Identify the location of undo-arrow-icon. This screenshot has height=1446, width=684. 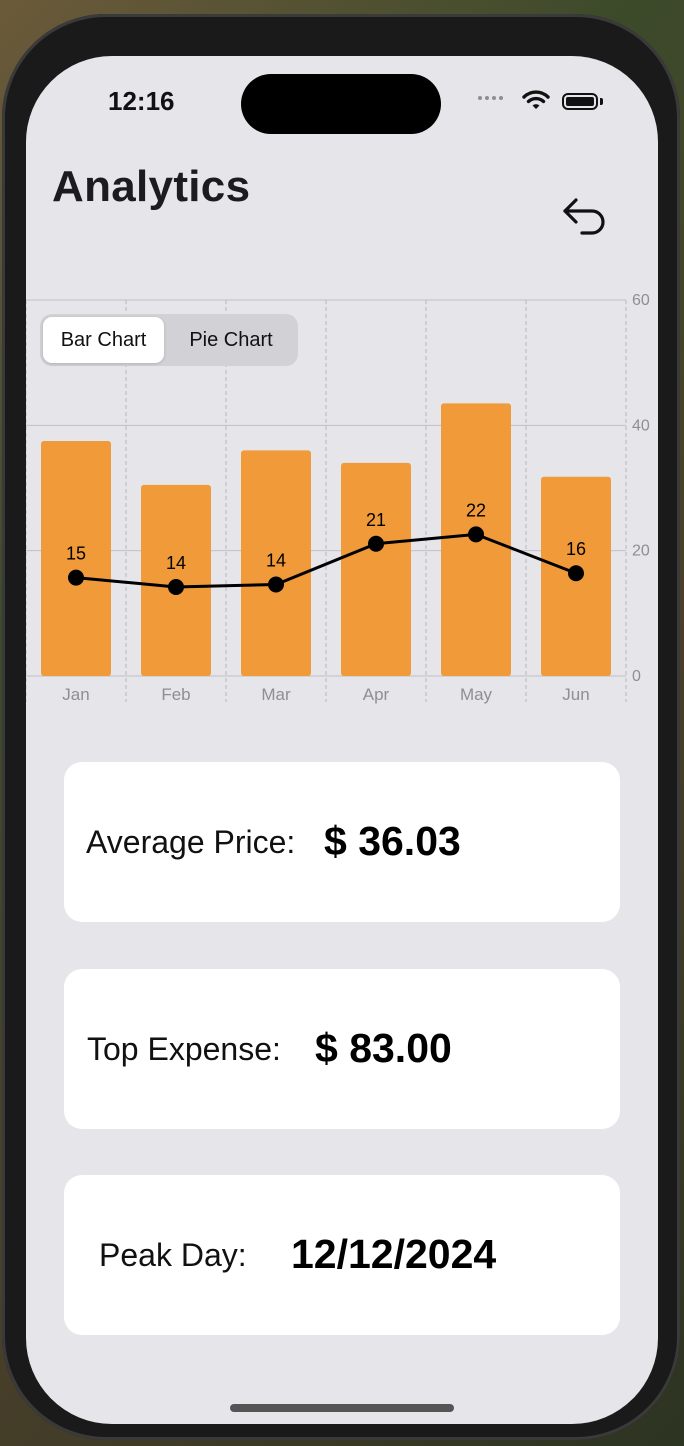
(584, 216).